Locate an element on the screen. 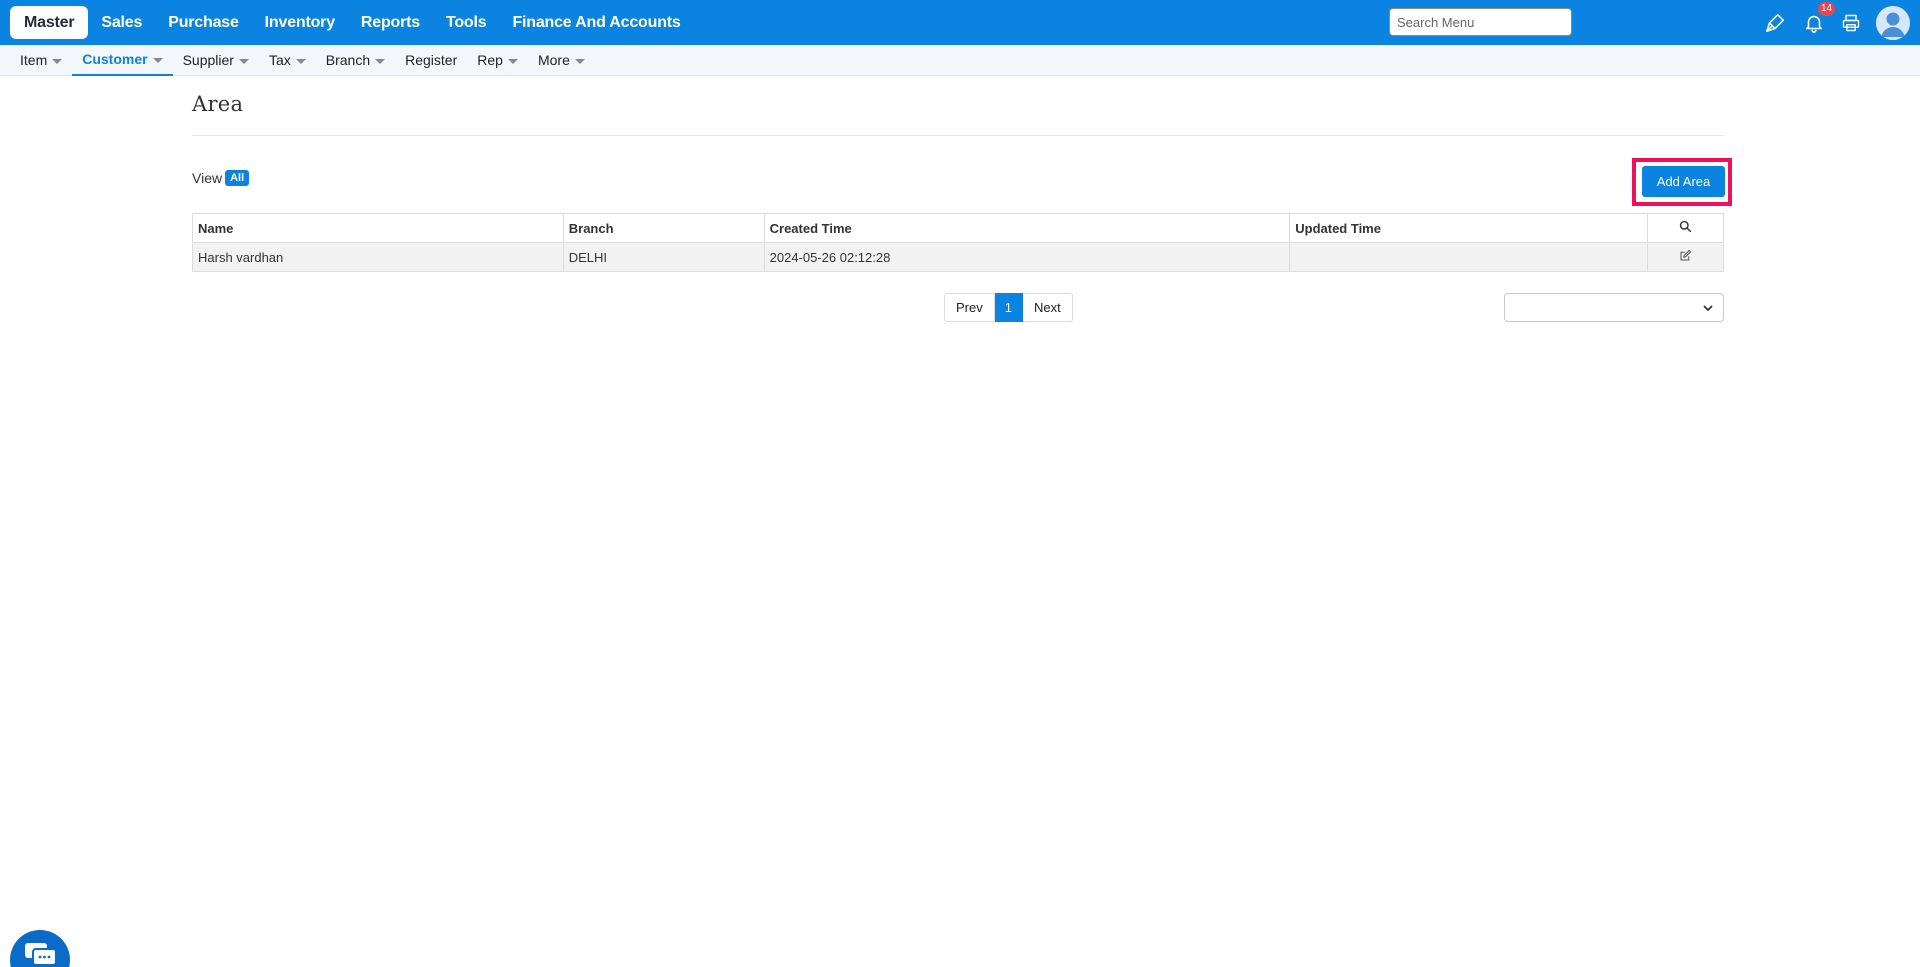  submenu-item-label: Rep is located at coordinates (490, 60).